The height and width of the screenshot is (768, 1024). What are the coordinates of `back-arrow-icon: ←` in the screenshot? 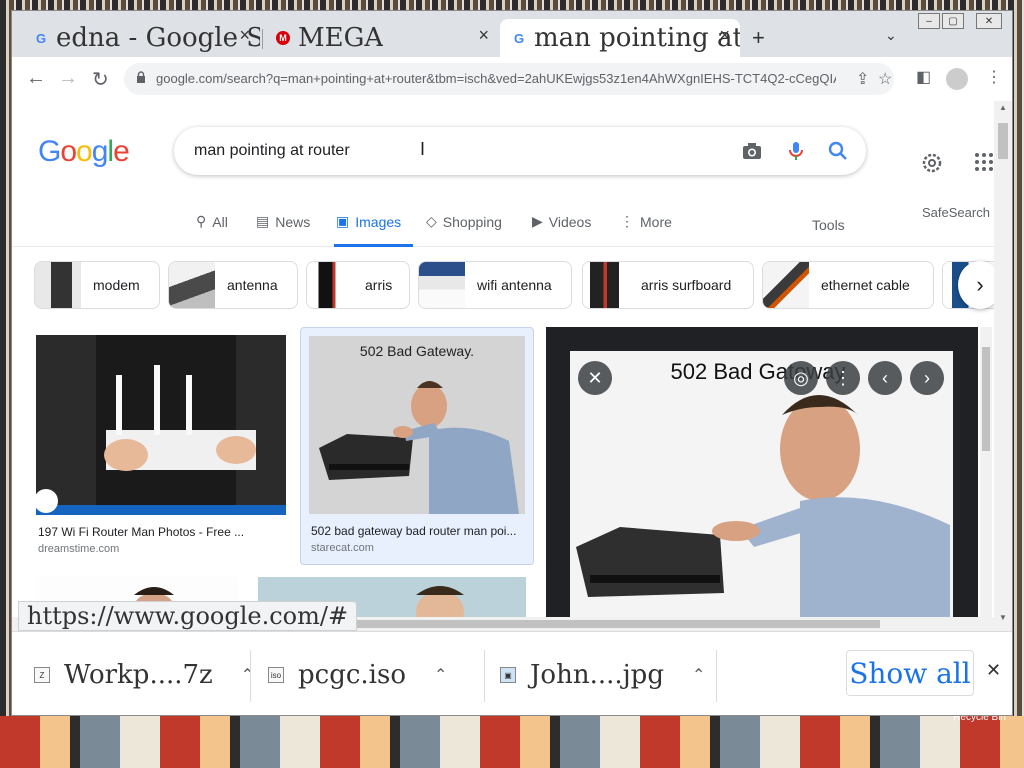 It's located at (36, 78).